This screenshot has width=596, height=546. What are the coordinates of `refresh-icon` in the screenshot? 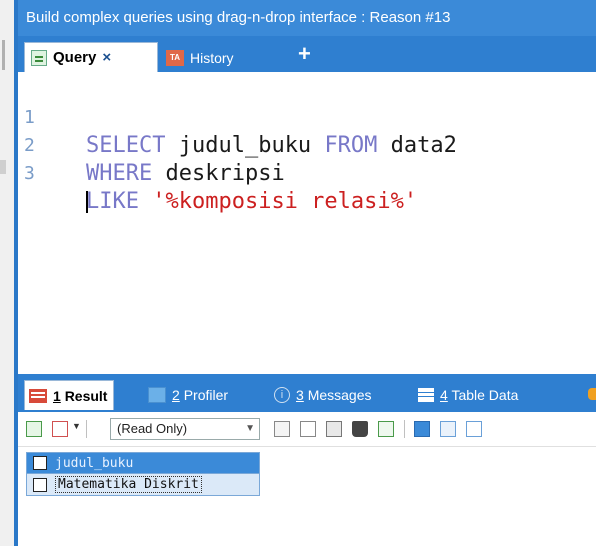 It's located at (386, 429).